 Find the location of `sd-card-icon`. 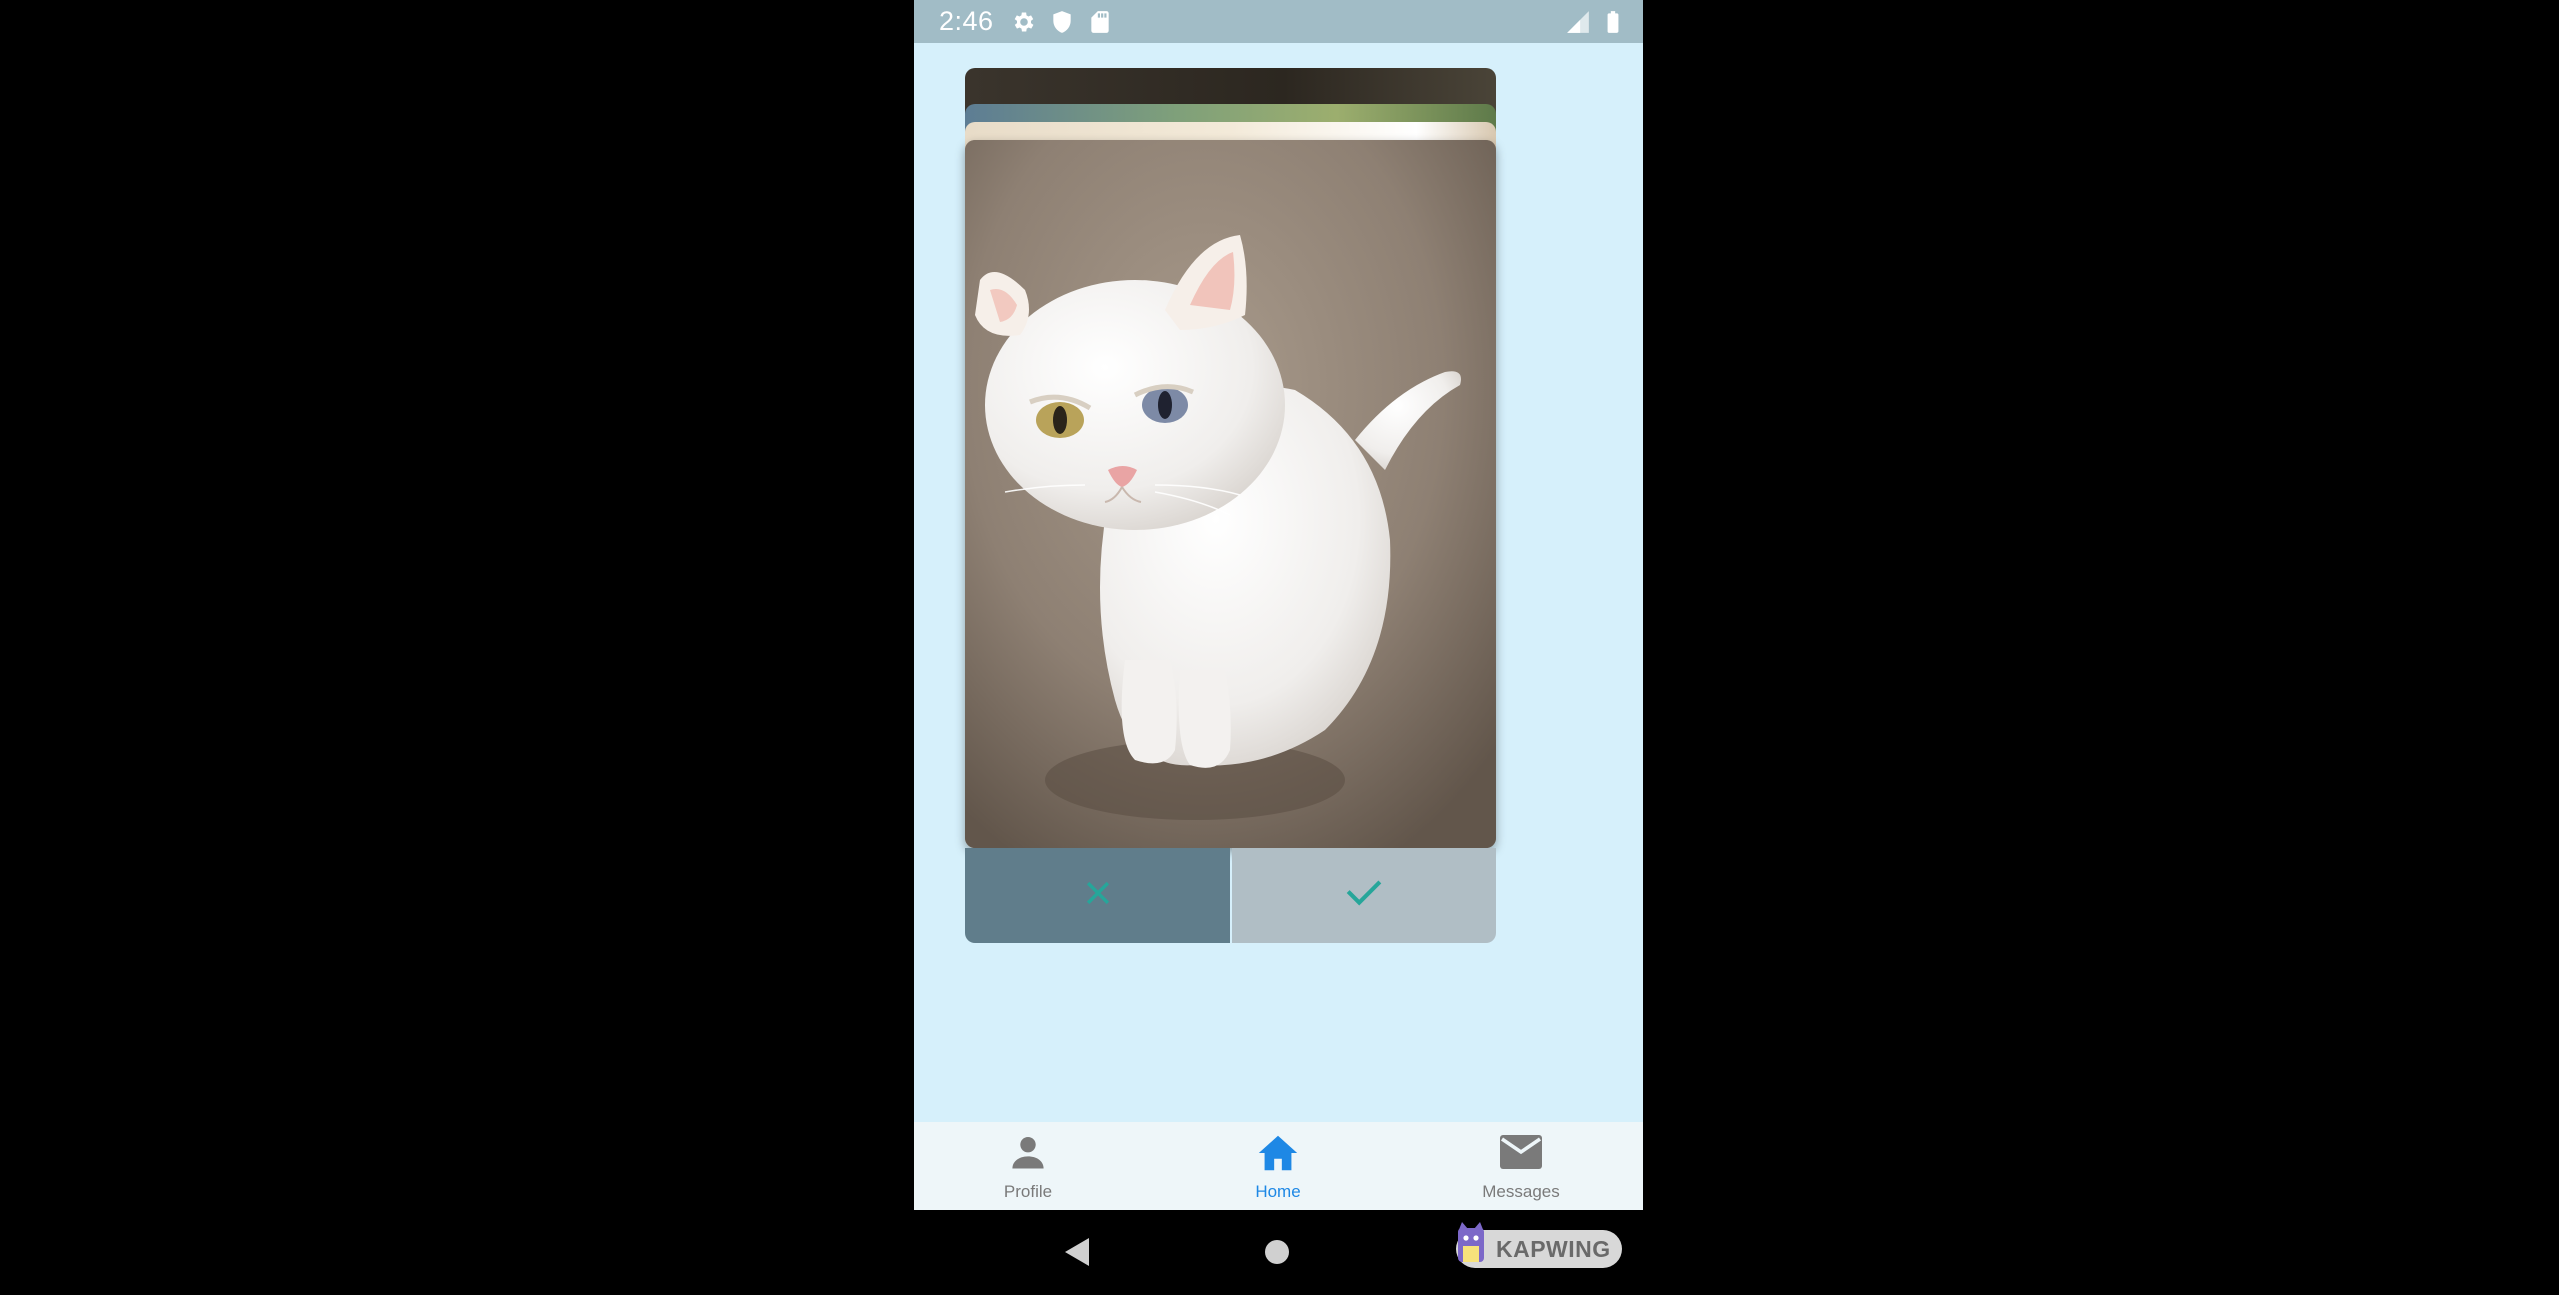

sd-card-icon is located at coordinates (1100, 22).